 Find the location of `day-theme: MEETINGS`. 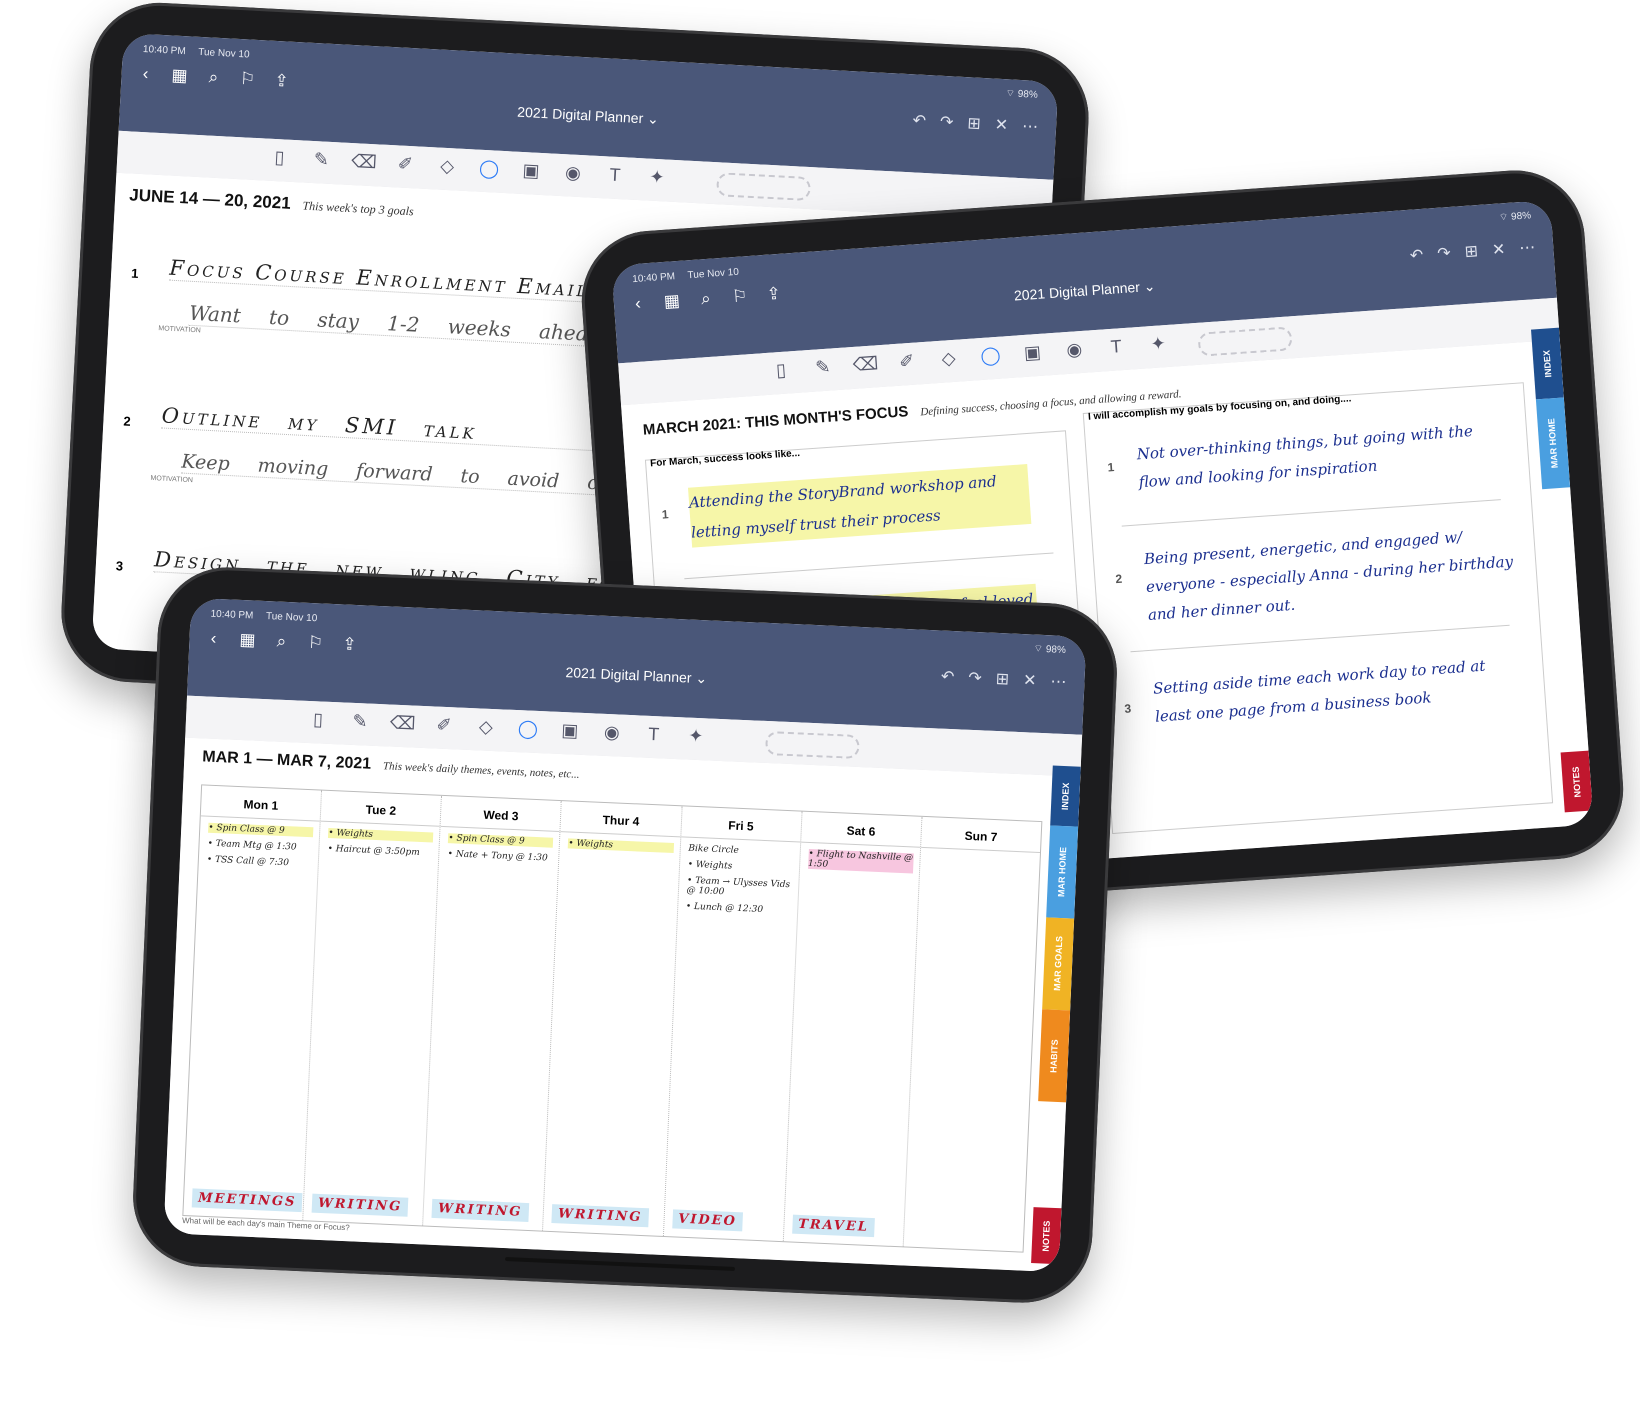

day-theme: MEETINGS is located at coordinates (247, 1200).